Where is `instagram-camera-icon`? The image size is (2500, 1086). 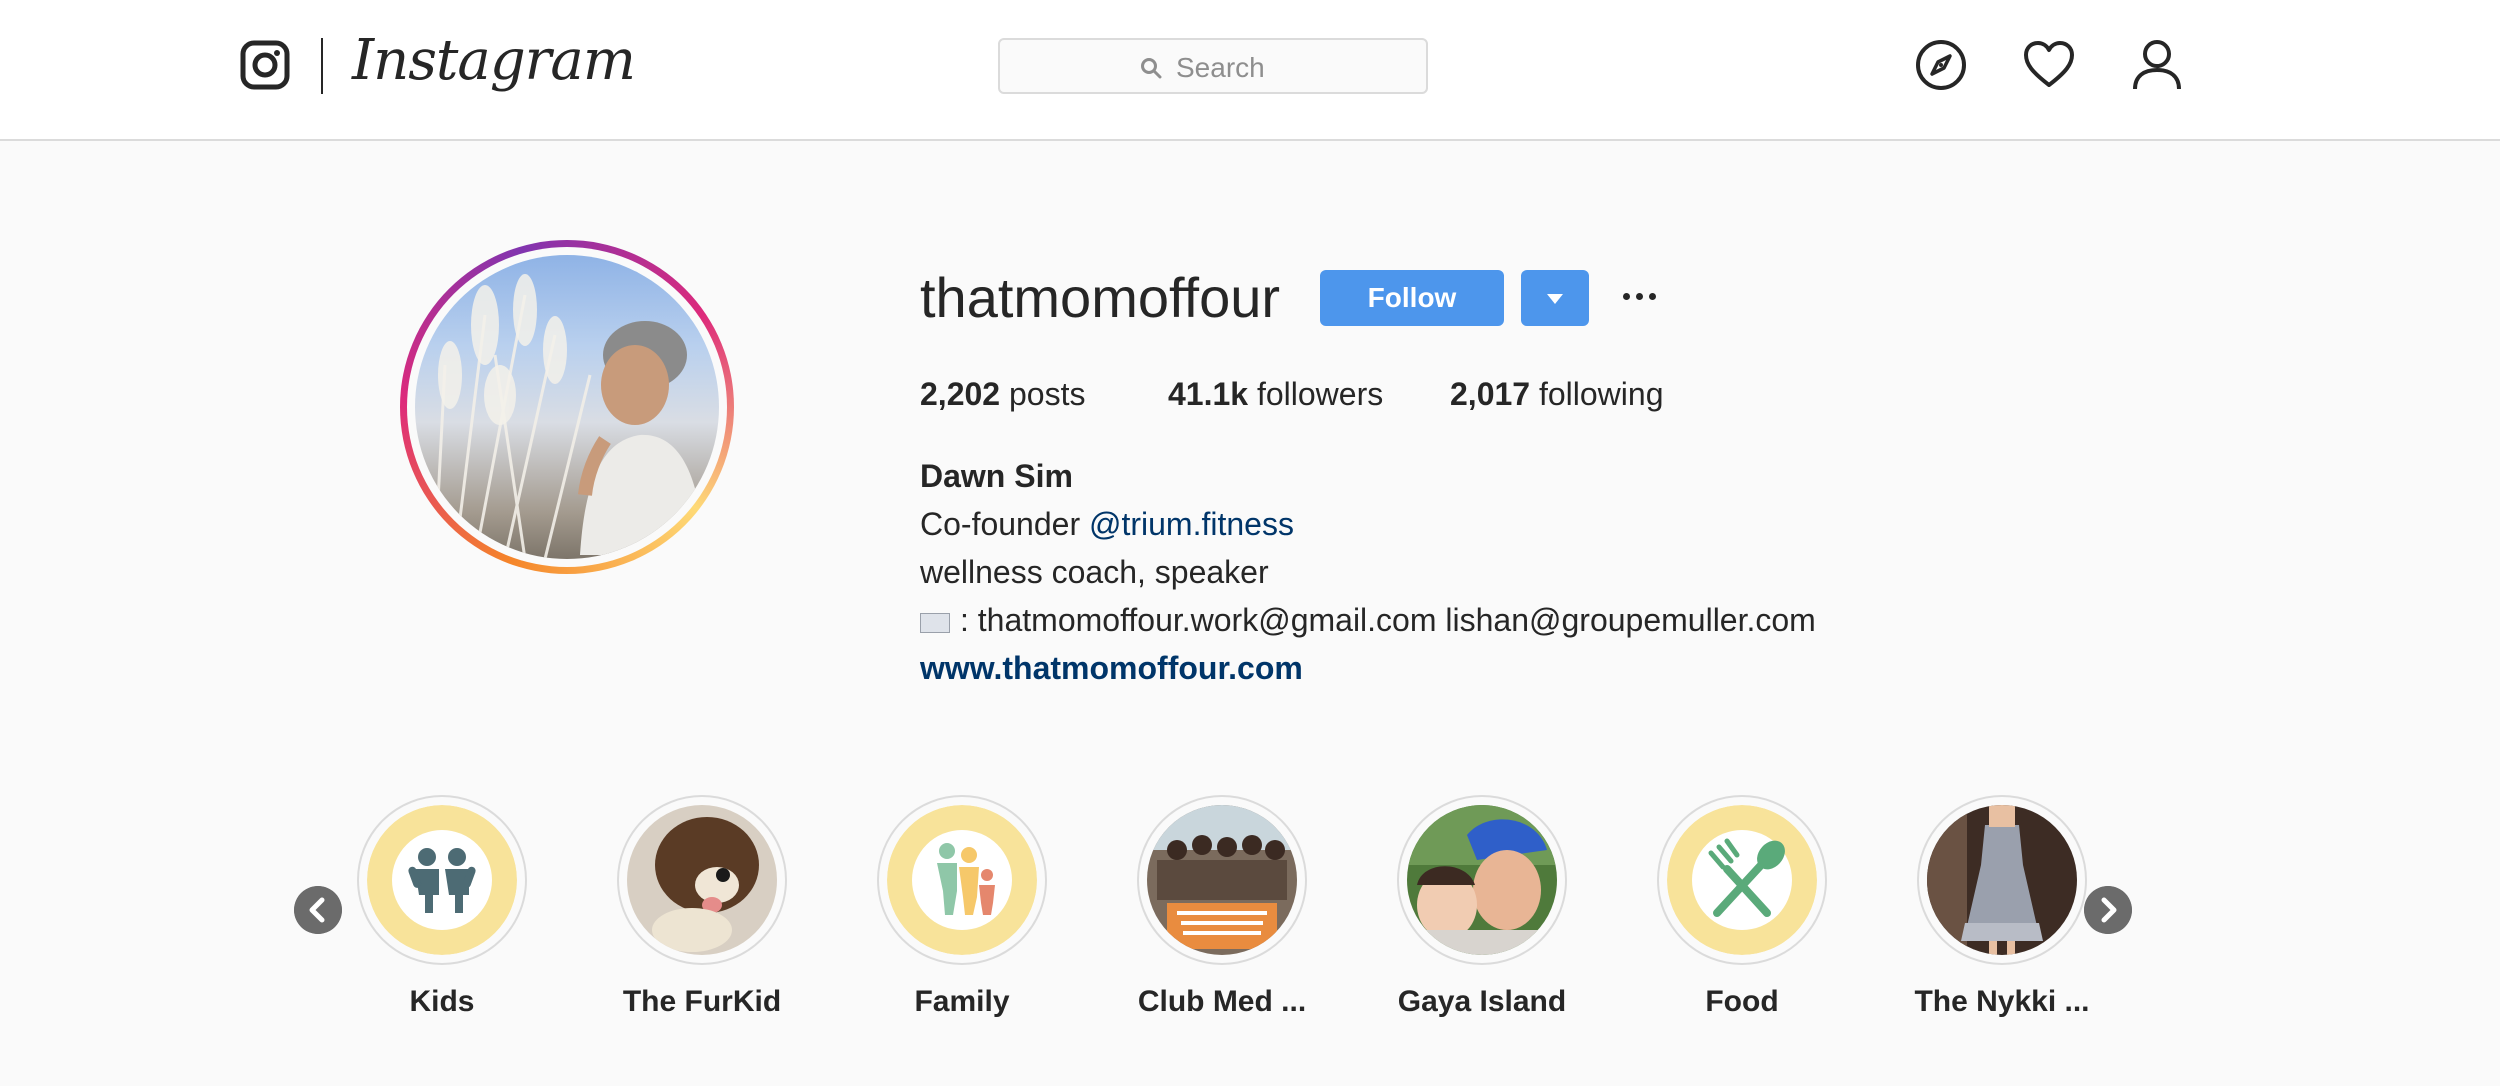 instagram-camera-icon is located at coordinates (265, 65).